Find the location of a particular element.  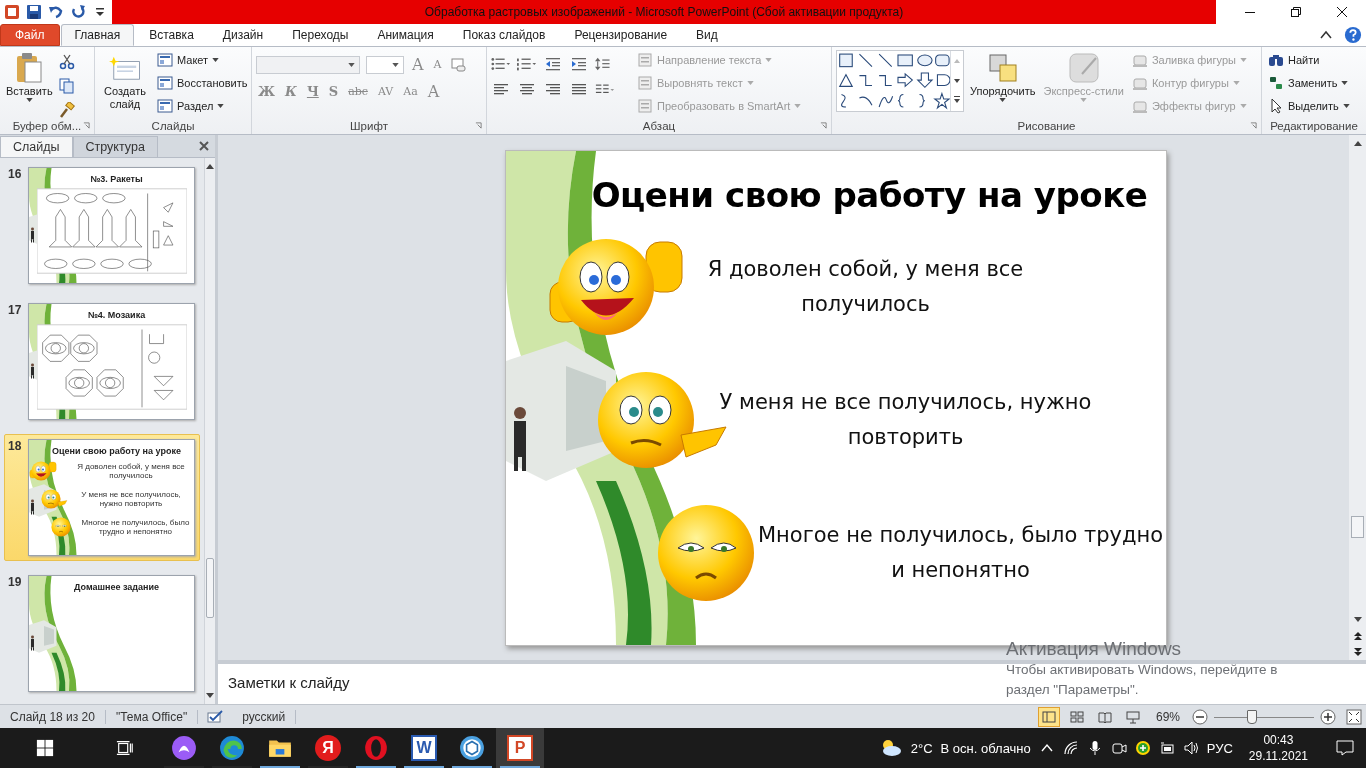

ribbon-menu-button: Восстановить is located at coordinates (202, 83).